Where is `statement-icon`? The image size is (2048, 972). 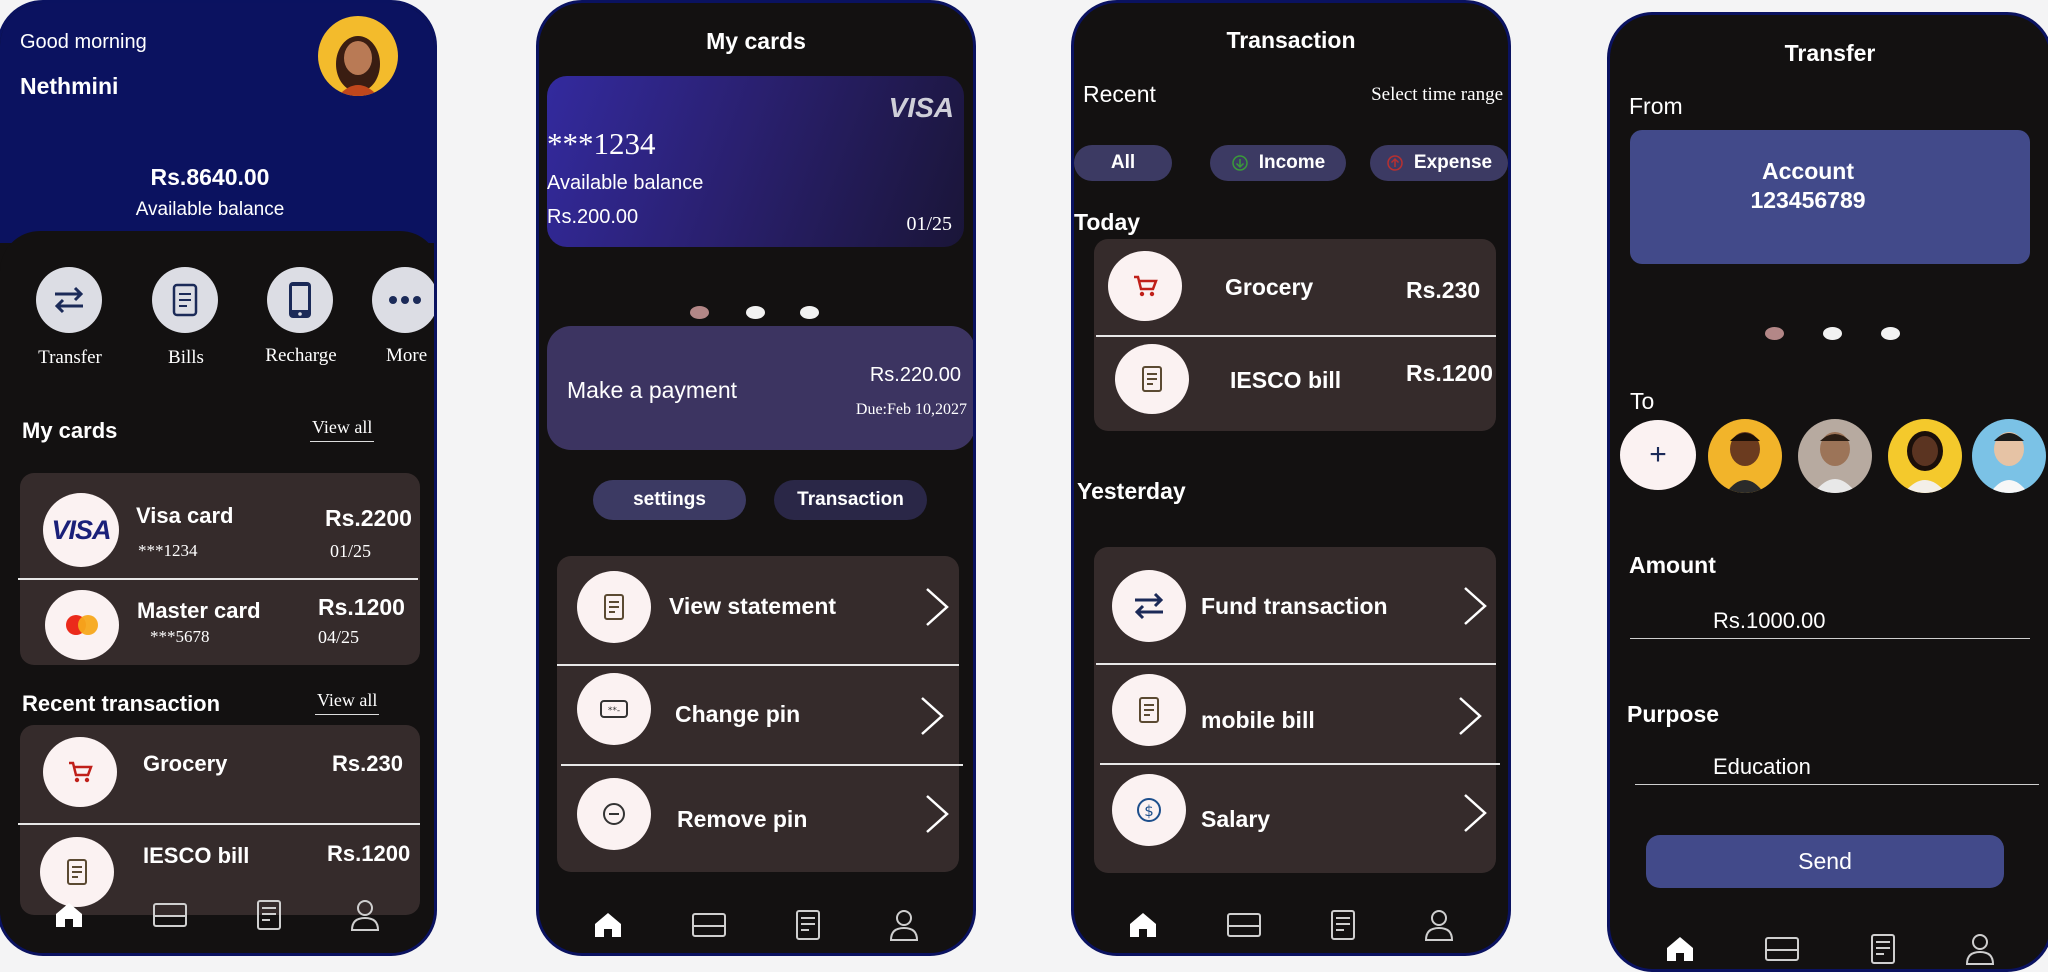
statement-icon is located at coordinates (614, 607).